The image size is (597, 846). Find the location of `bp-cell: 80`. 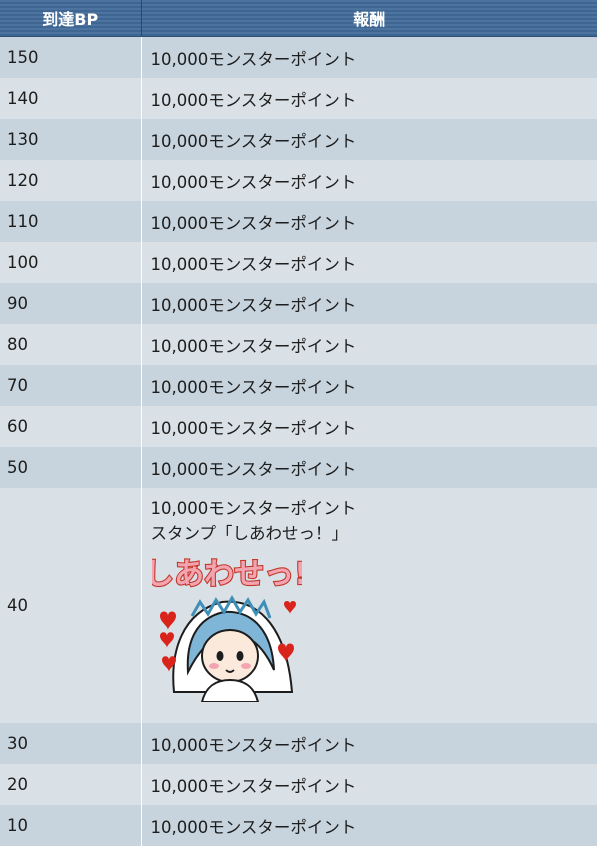

bp-cell: 80 is located at coordinates (70, 344).